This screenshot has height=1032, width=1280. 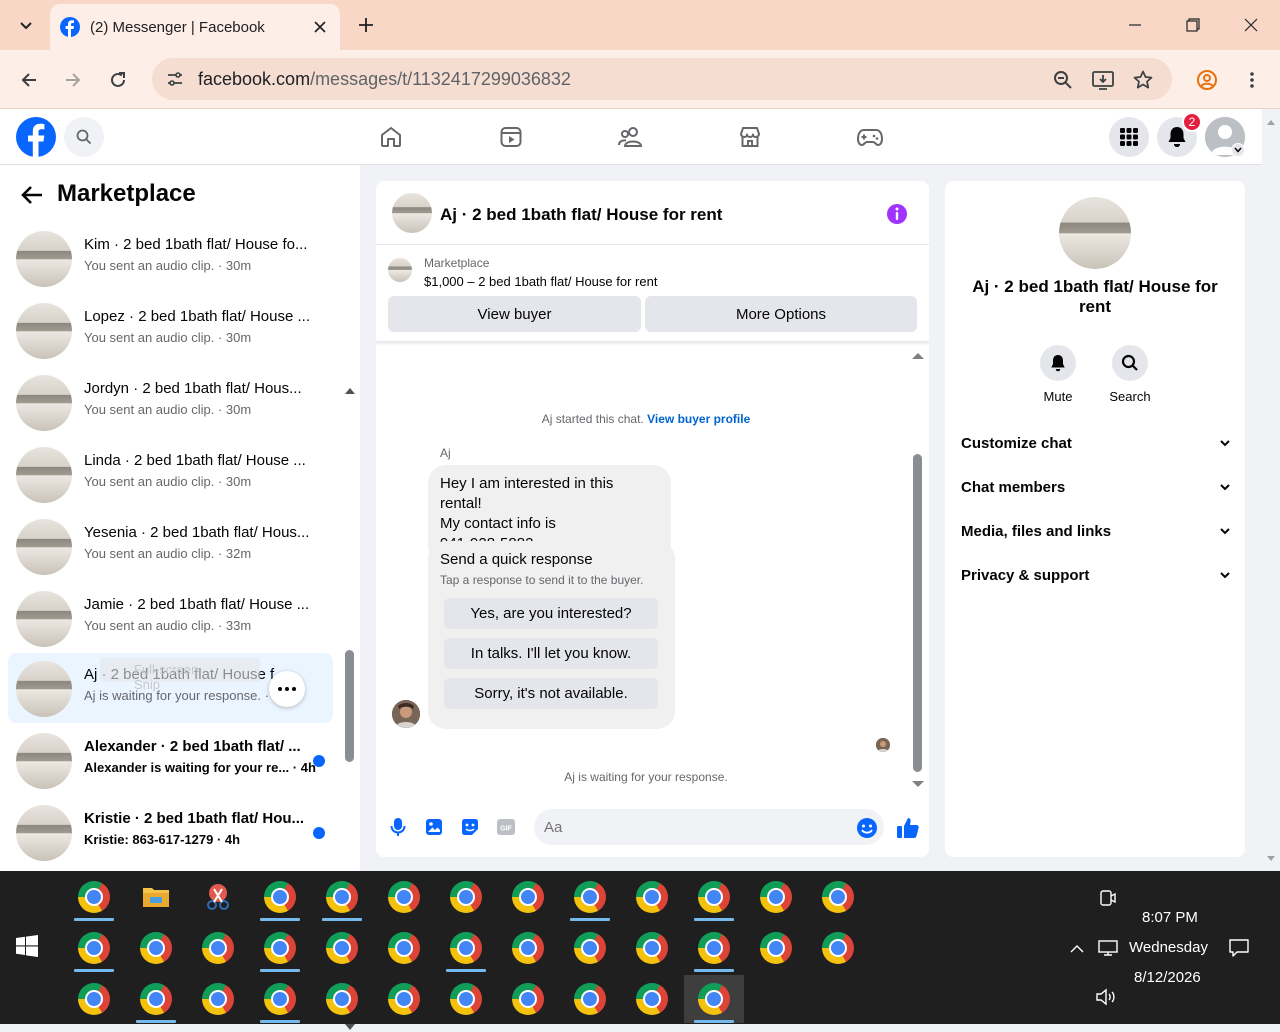 What do you see at coordinates (1251, 25) in the screenshot?
I see `close-window-button` at bounding box center [1251, 25].